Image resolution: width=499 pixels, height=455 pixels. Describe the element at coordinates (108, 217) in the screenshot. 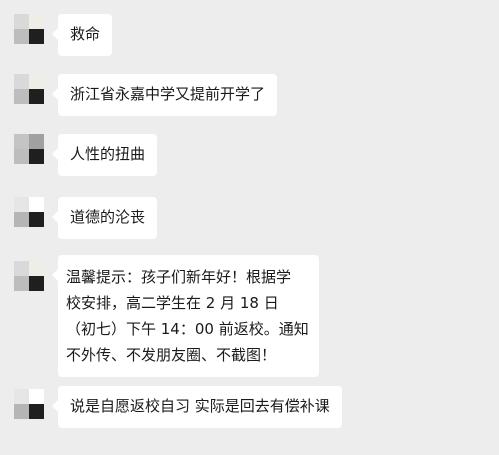

I see `message-text: 道德的沦丧` at that location.